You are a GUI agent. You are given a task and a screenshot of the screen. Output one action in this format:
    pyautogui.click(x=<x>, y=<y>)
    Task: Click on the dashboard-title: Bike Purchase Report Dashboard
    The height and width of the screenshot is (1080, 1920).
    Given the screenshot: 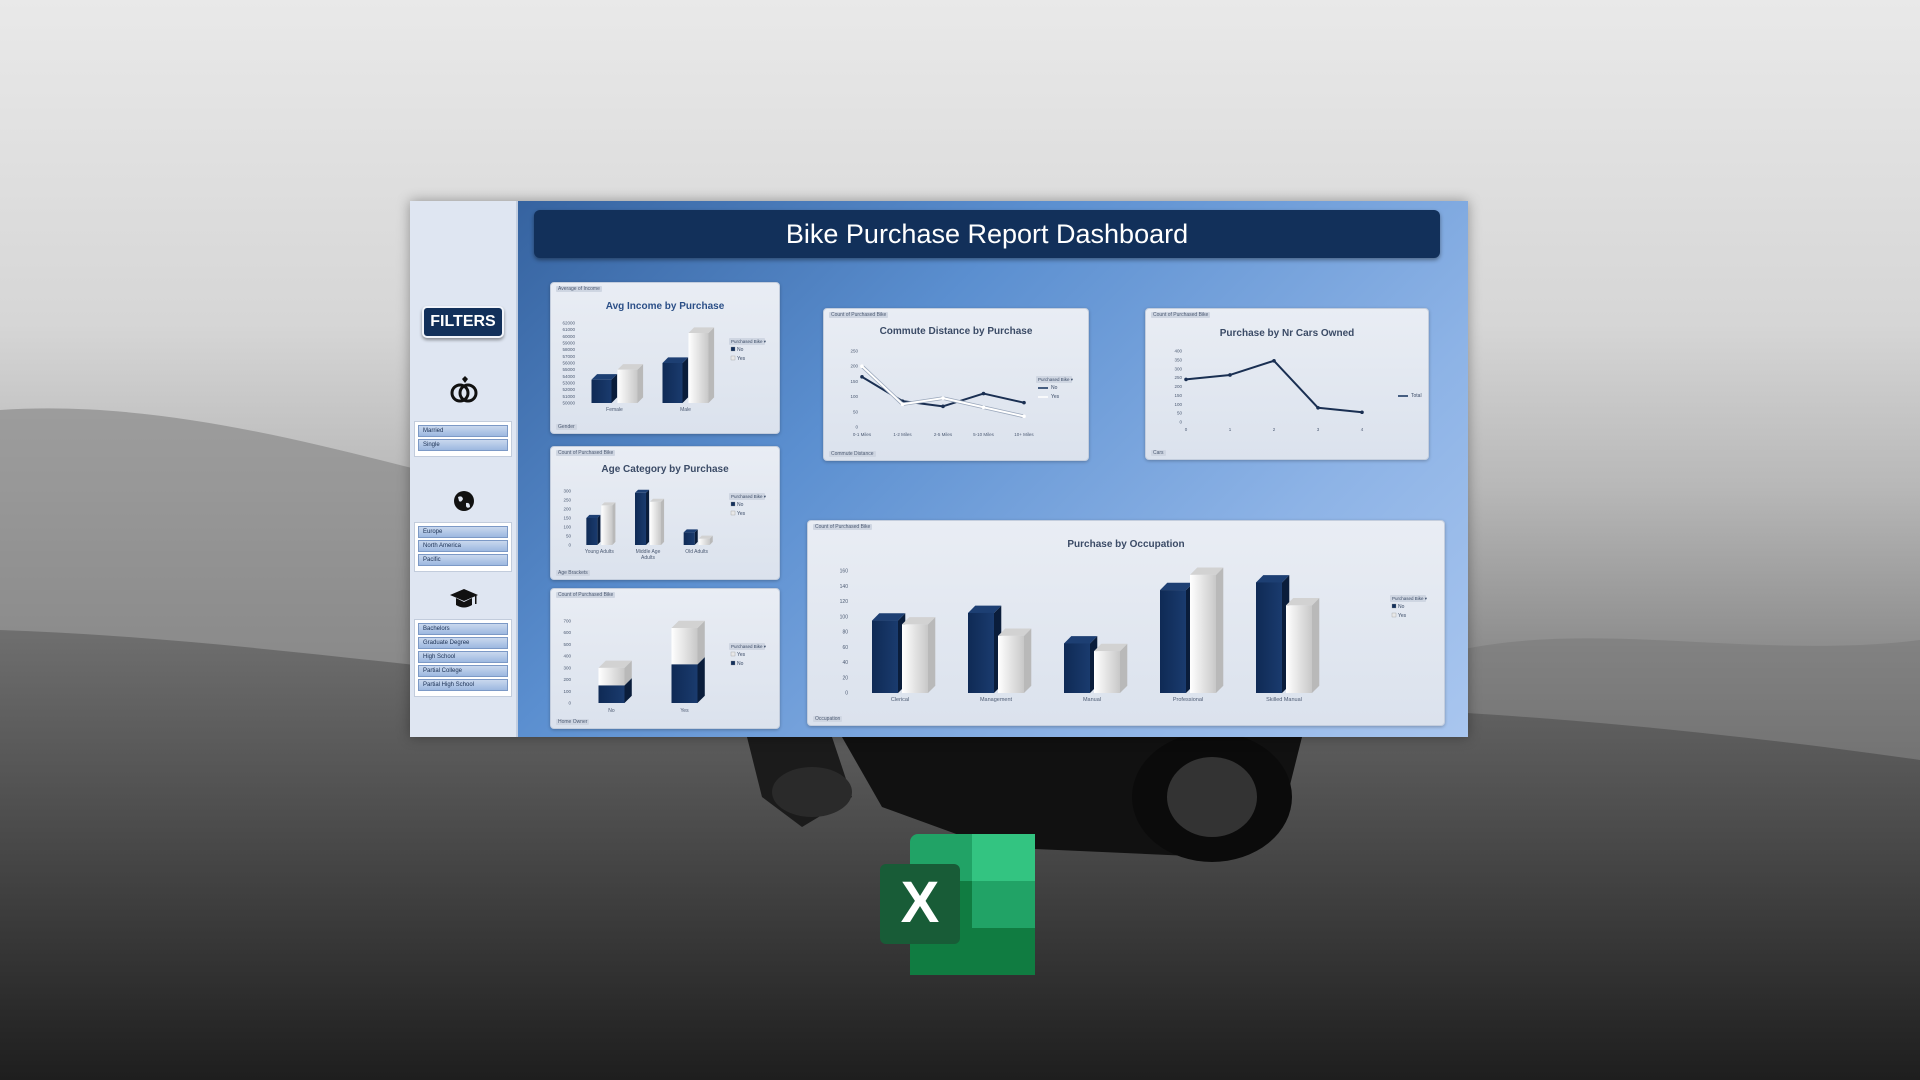 What is the action you would take?
    pyautogui.click(x=987, y=234)
    